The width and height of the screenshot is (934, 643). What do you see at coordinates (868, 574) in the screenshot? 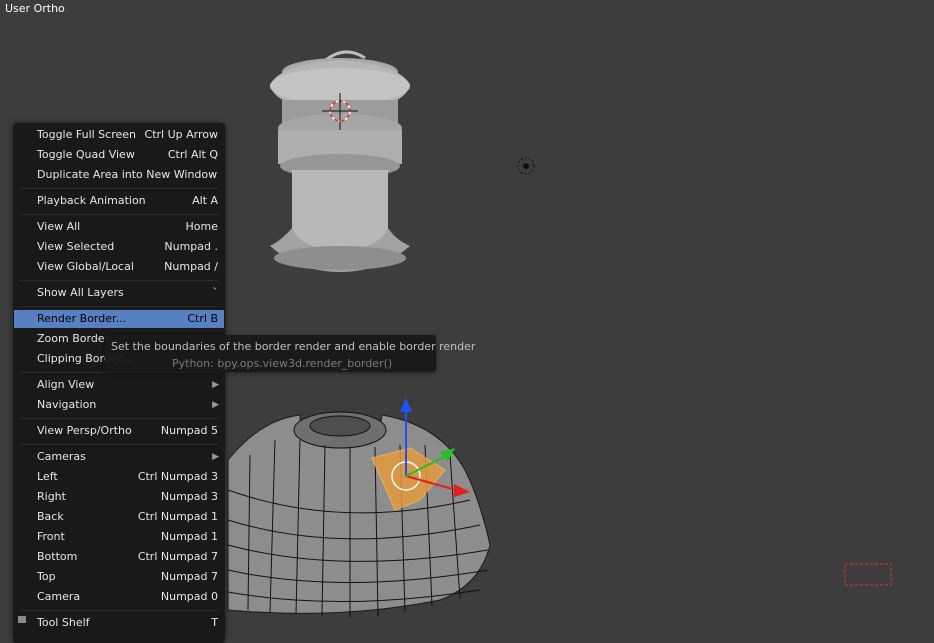
I see `render-border-rect` at bounding box center [868, 574].